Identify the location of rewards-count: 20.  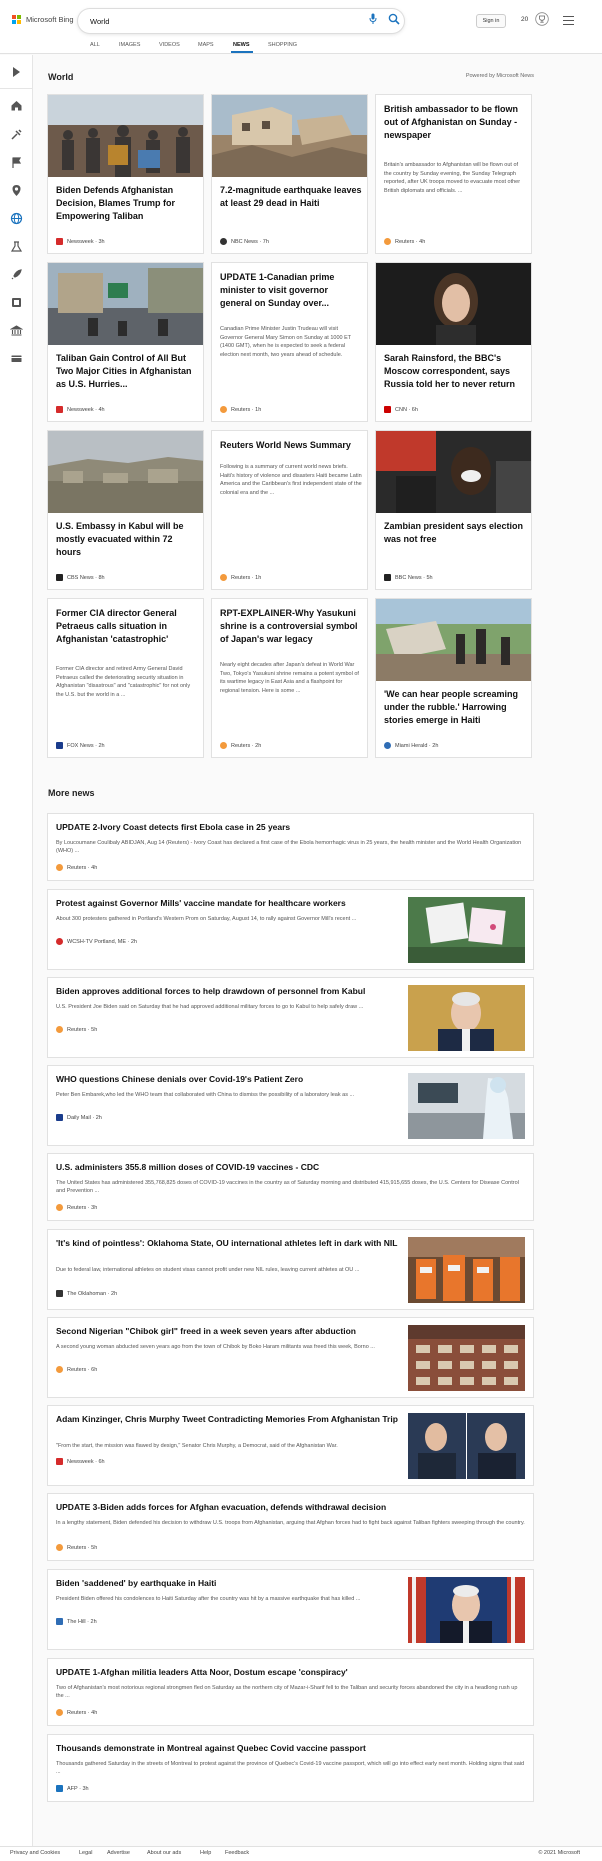
(524, 19).